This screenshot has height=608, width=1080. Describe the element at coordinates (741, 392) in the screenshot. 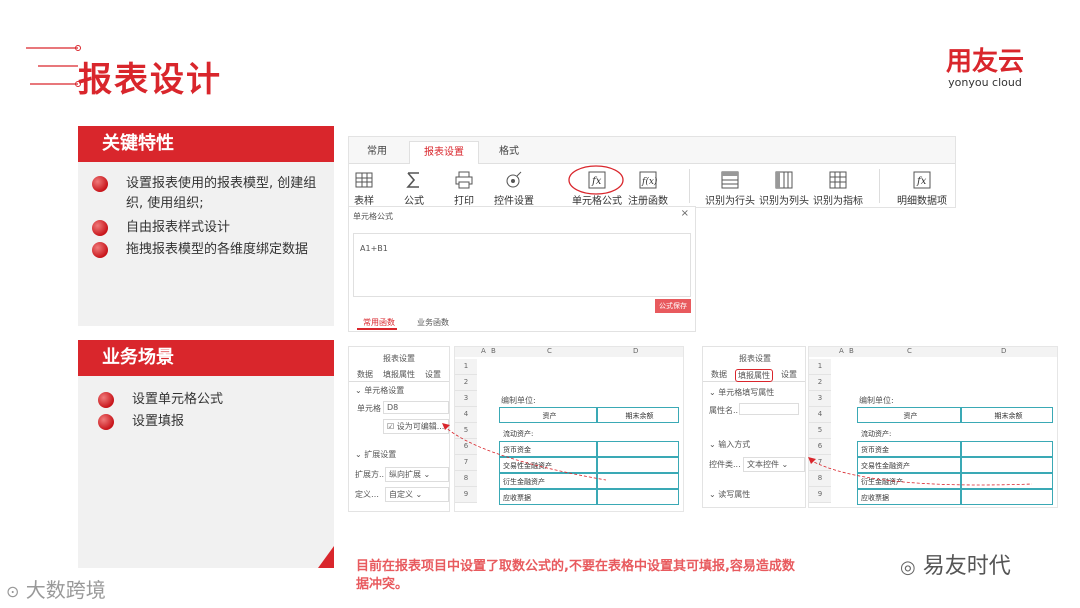

I see `section-fill-attrs: ⌄ 单元格填写属性` at that location.